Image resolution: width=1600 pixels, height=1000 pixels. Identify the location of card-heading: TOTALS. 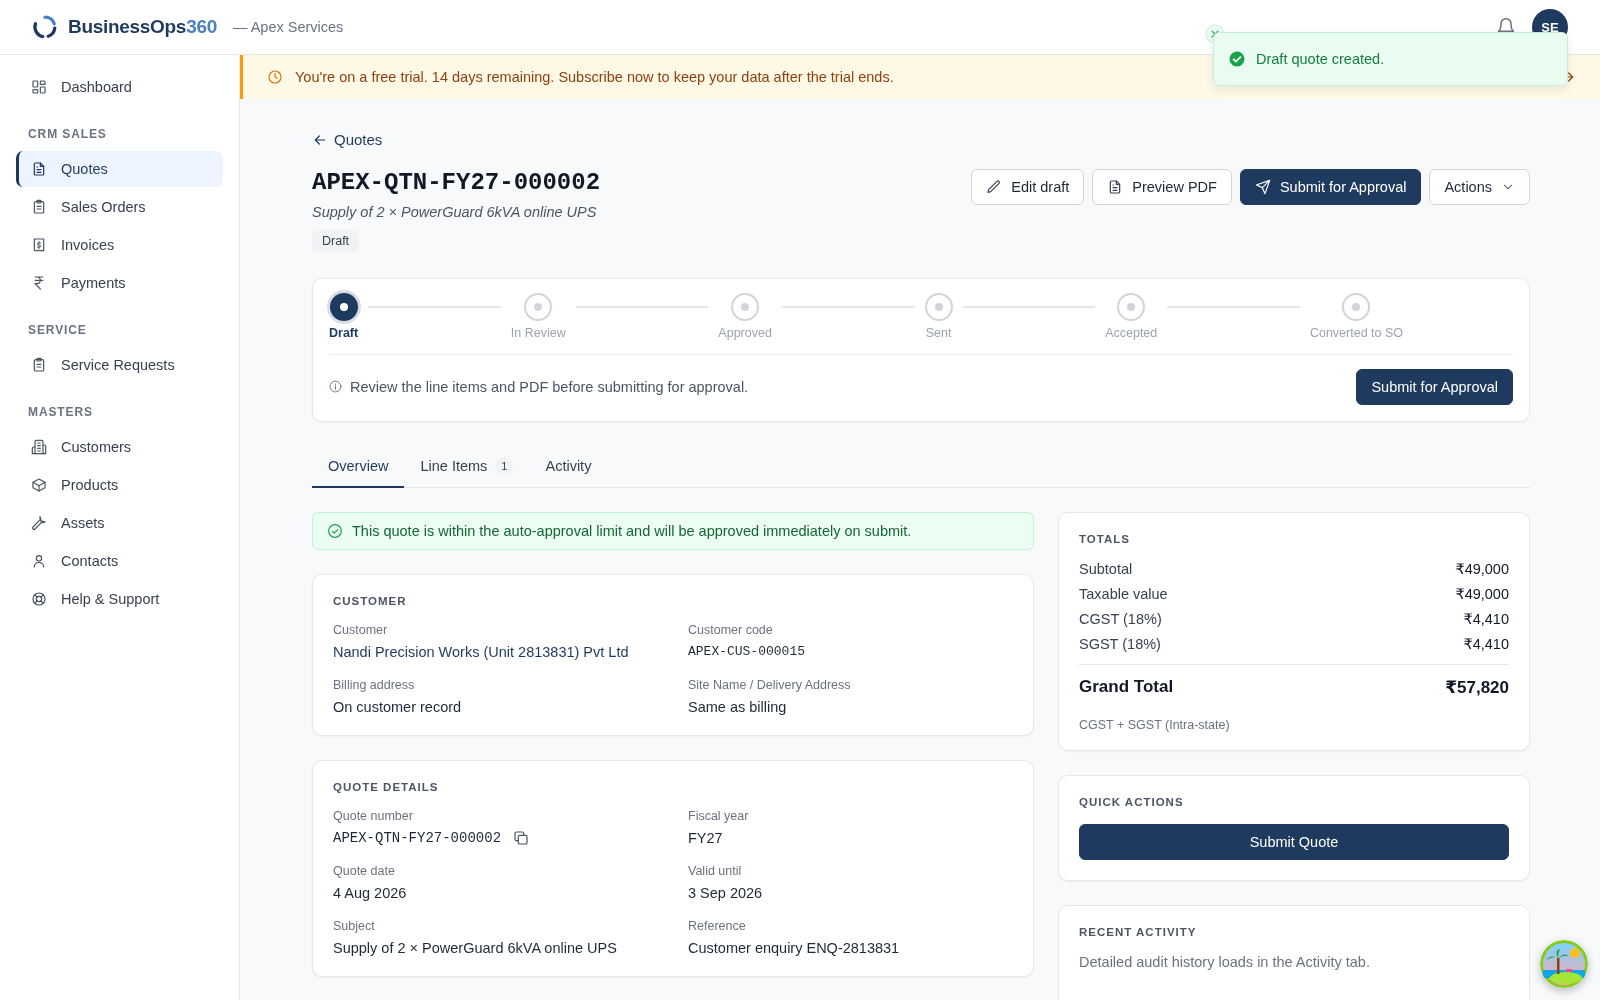
(1105, 538).